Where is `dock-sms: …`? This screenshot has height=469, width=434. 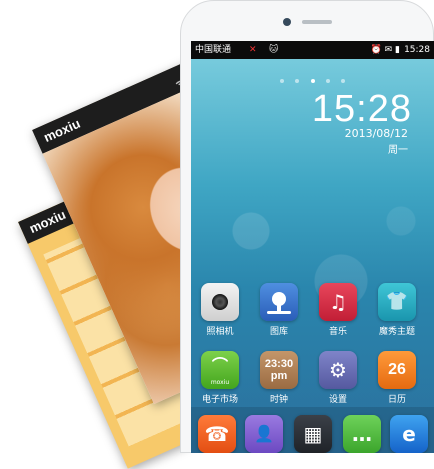
dock-sms: … is located at coordinates (362, 434).